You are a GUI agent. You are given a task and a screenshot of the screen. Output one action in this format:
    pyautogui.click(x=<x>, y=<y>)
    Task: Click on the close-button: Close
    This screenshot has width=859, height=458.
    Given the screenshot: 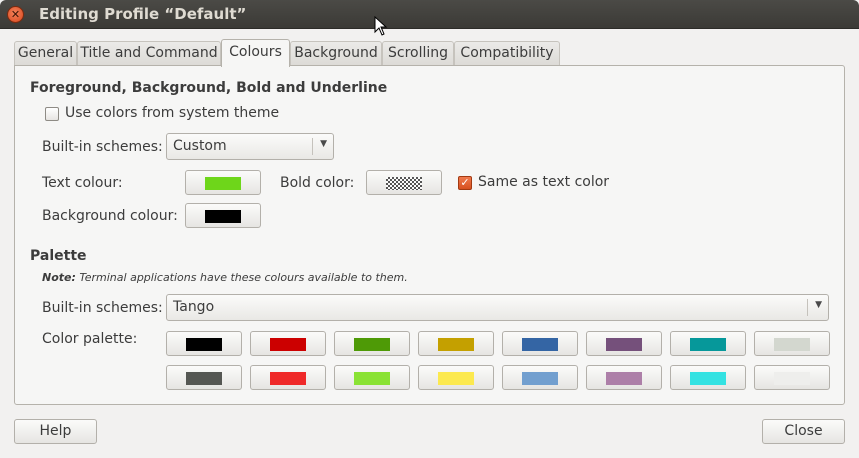 What is the action you would take?
    pyautogui.click(x=803, y=431)
    